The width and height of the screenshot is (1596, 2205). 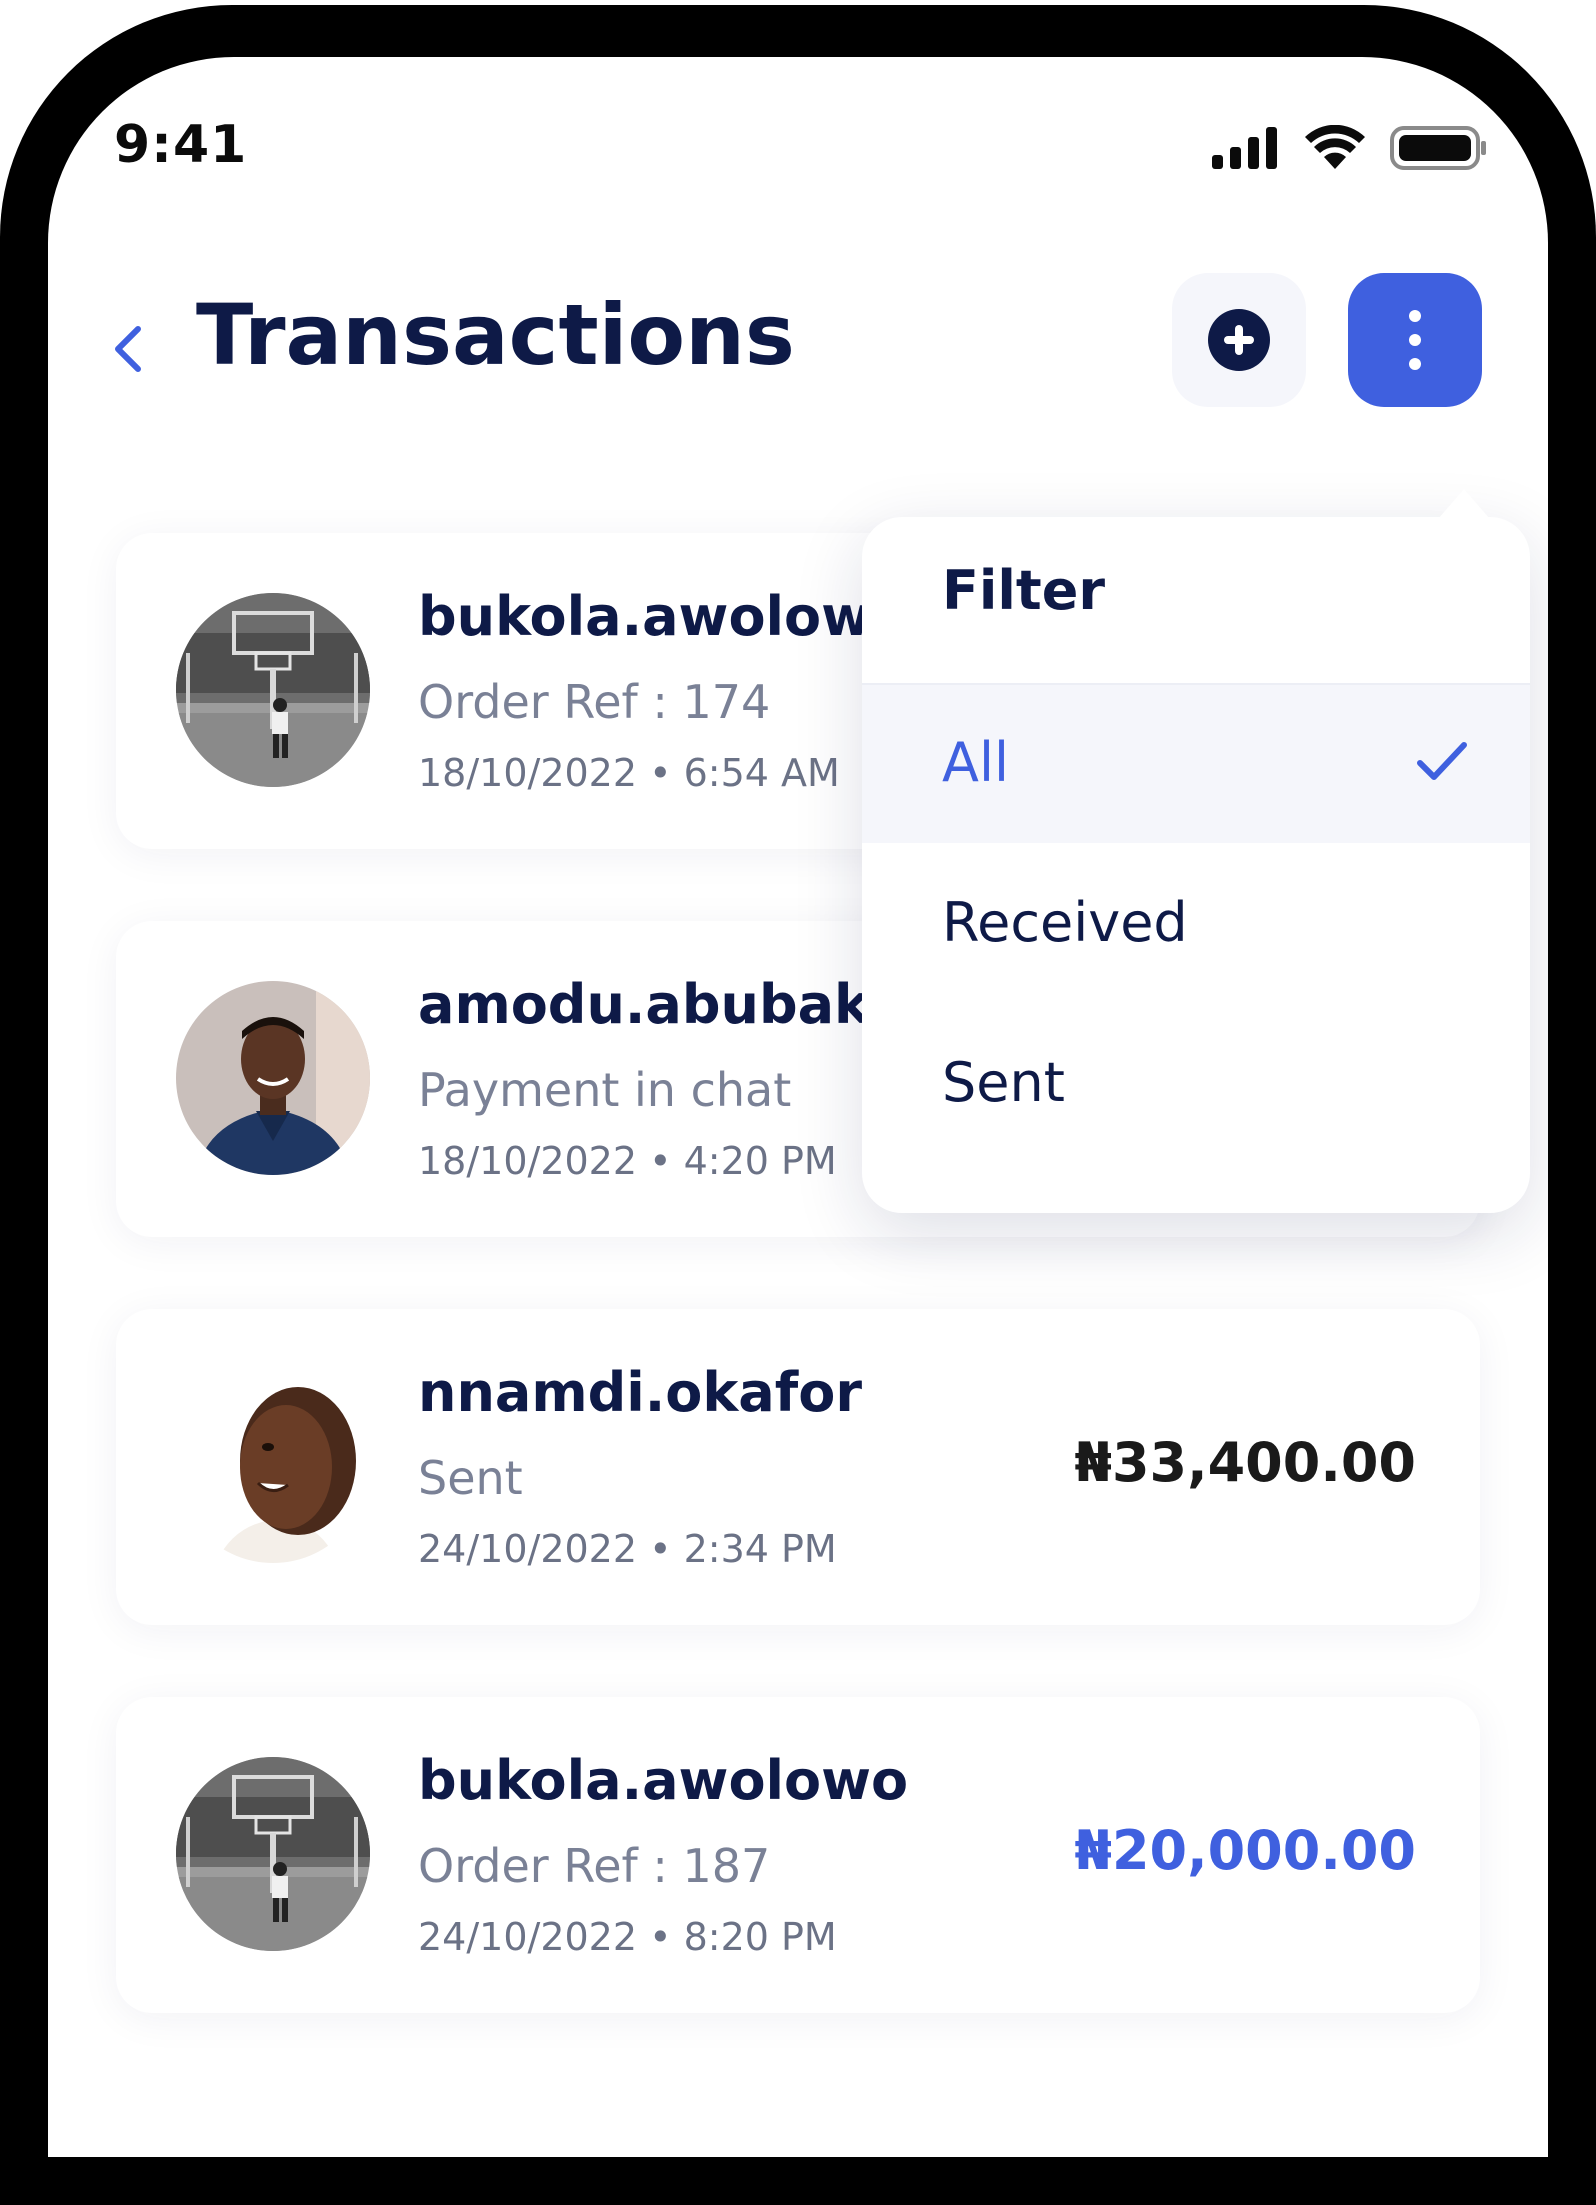 I want to click on transaction-date: 18/10/2022 • 4:20 PM, so click(x=627, y=1161).